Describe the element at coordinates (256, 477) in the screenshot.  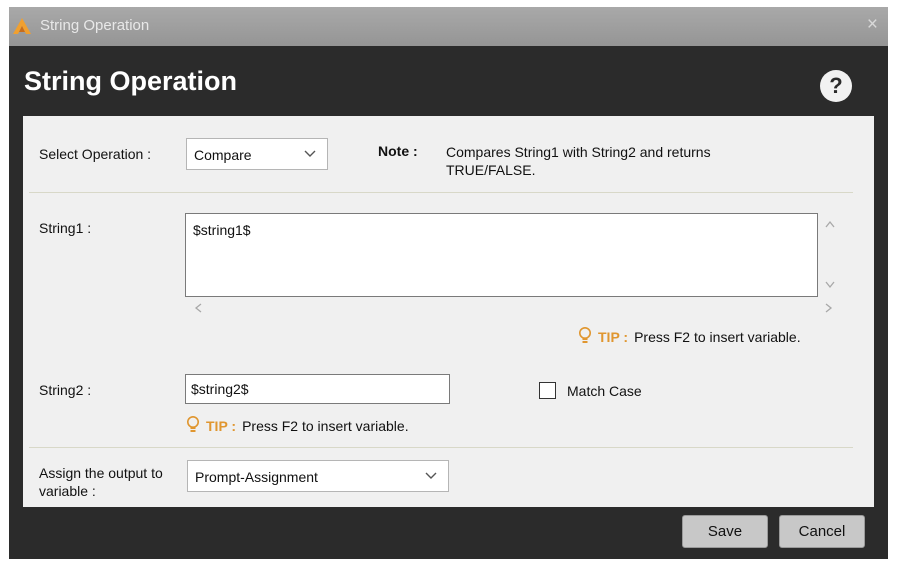
I see `output-variable-select-value: Prompt-Assignment` at that location.